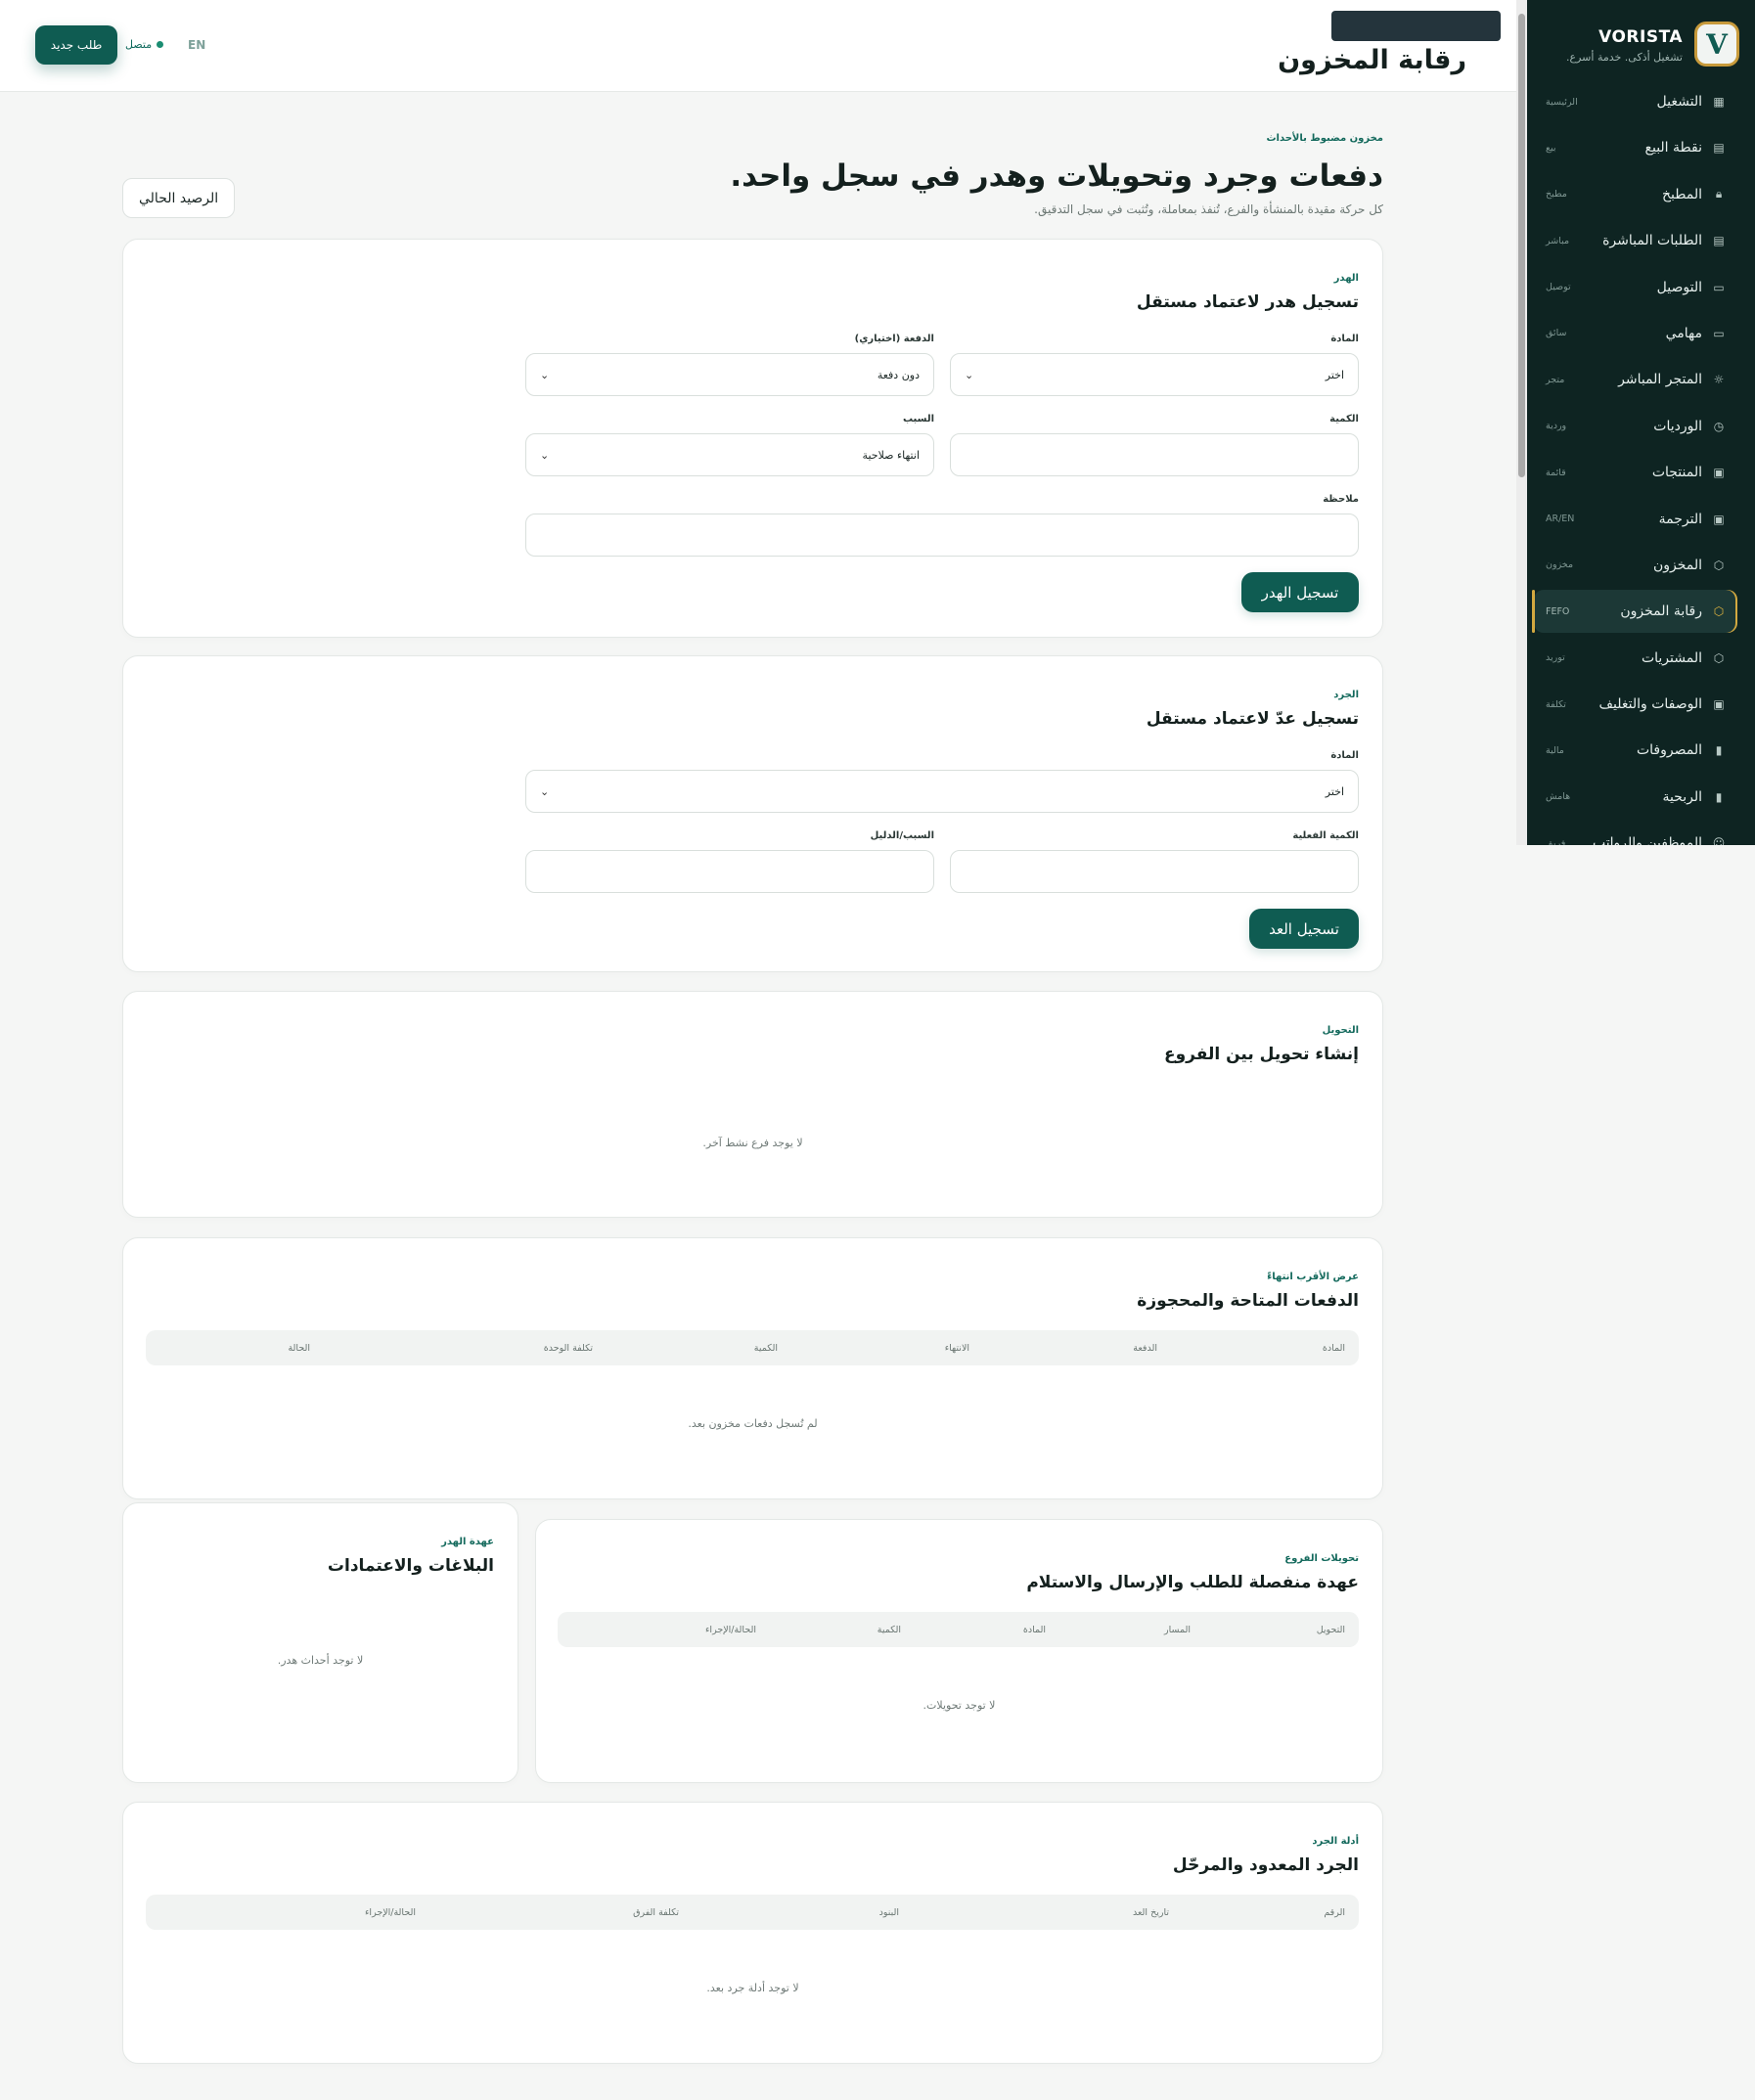  What do you see at coordinates (1635, 427) in the screenshot?
I see `sidebar-item-7: ◷ الورديات وردية` at bounding box center [1635, 427].